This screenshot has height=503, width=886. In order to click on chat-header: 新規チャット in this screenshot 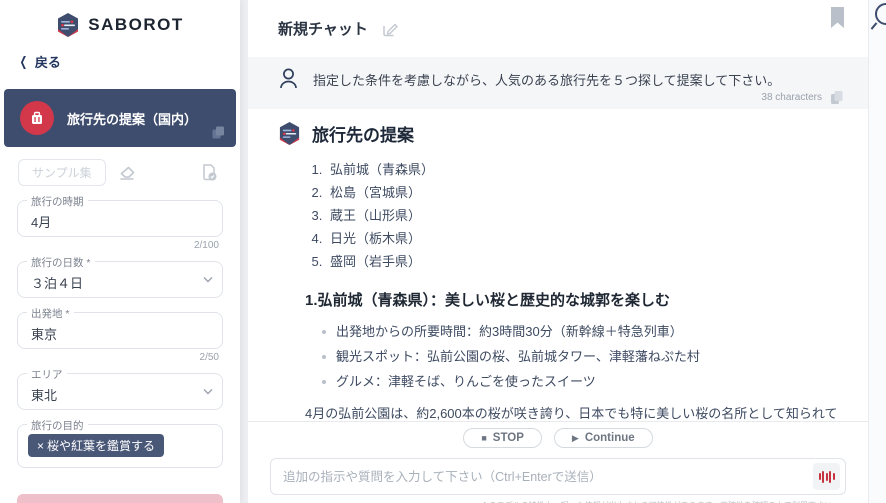, I will do `click(558, 28)`.